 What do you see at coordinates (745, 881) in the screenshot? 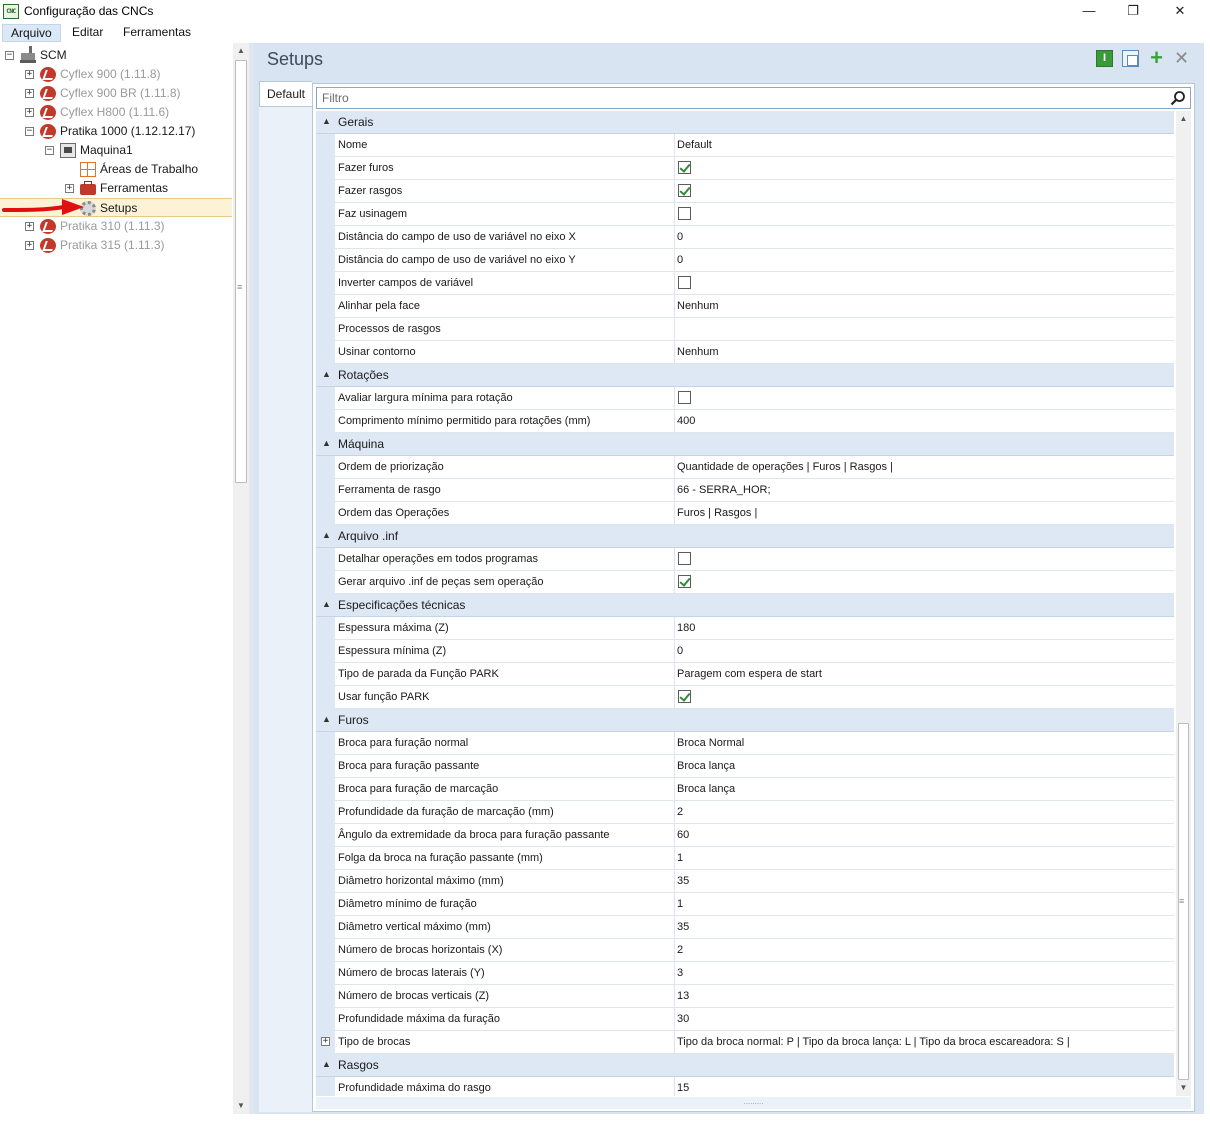
I see `property-row: Diâmetro horizontal máximo (mm) 35` at bounding box center [745, 881].